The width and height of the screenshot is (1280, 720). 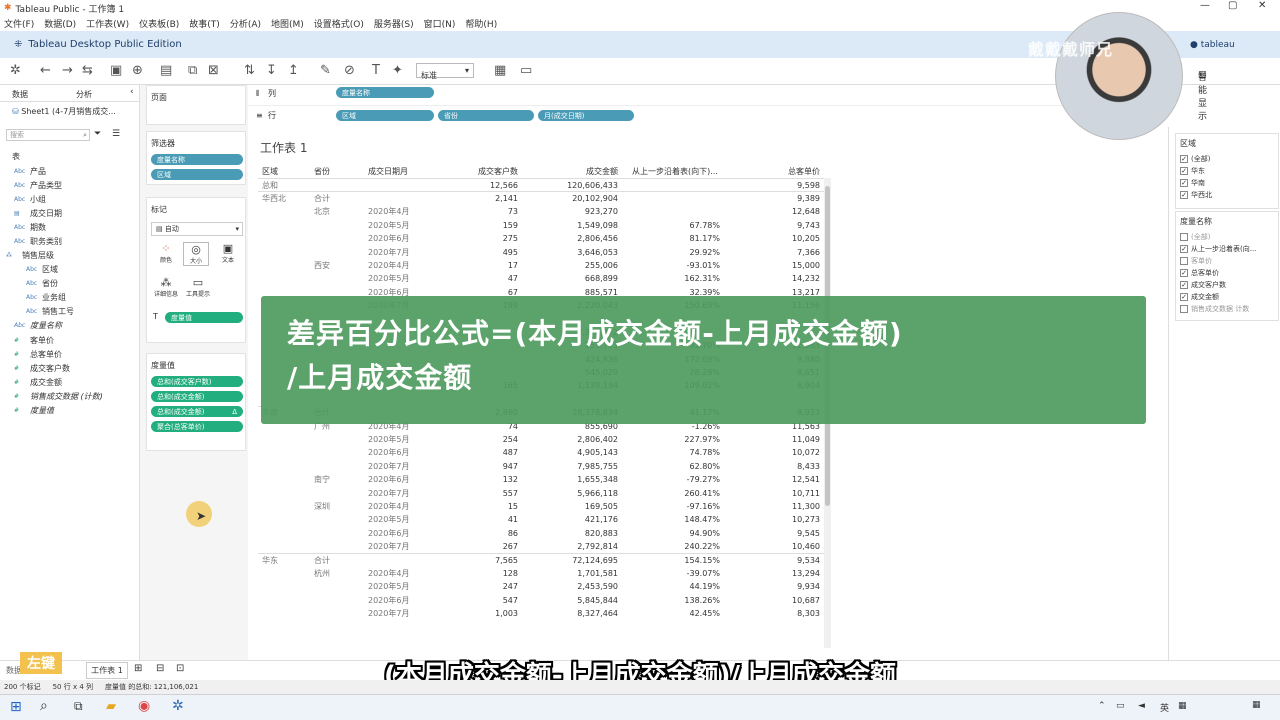 What do you see at coordinates (1227, 273) in the screenshot?
I see `measure-names-filter-option: ✓ 总客单价` at bounding box center [1227, 273].